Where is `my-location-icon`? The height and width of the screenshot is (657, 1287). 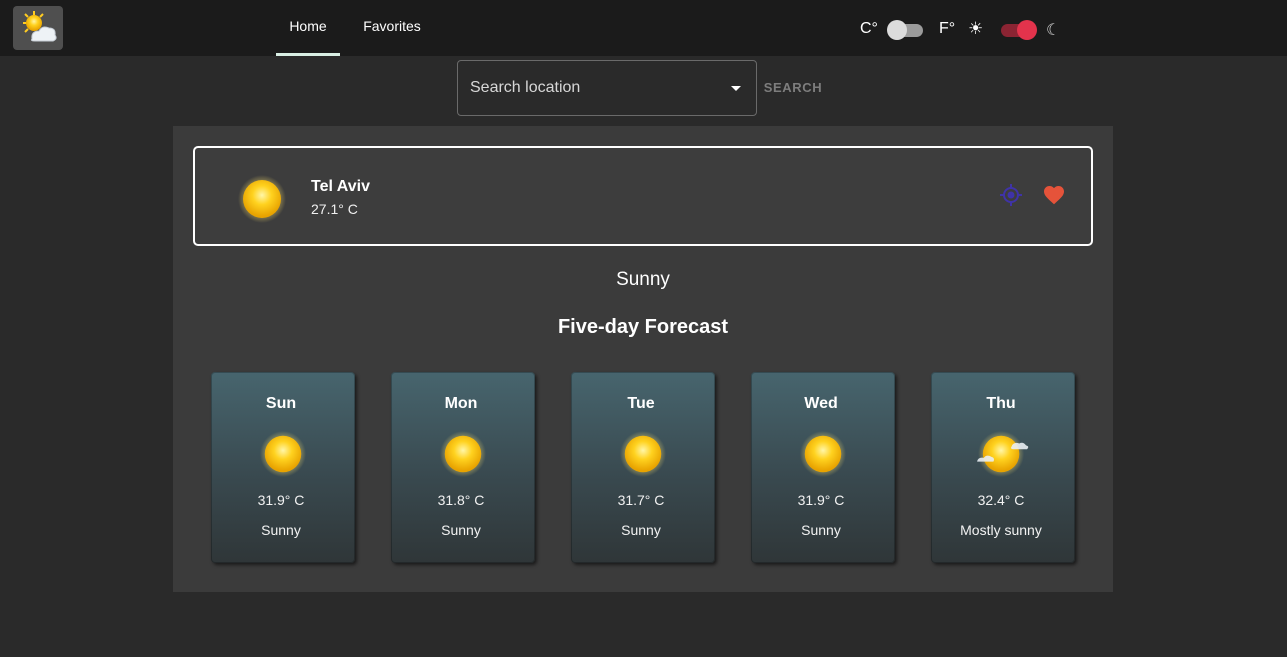 my-location-icon is located at coordinates (1011, 195).